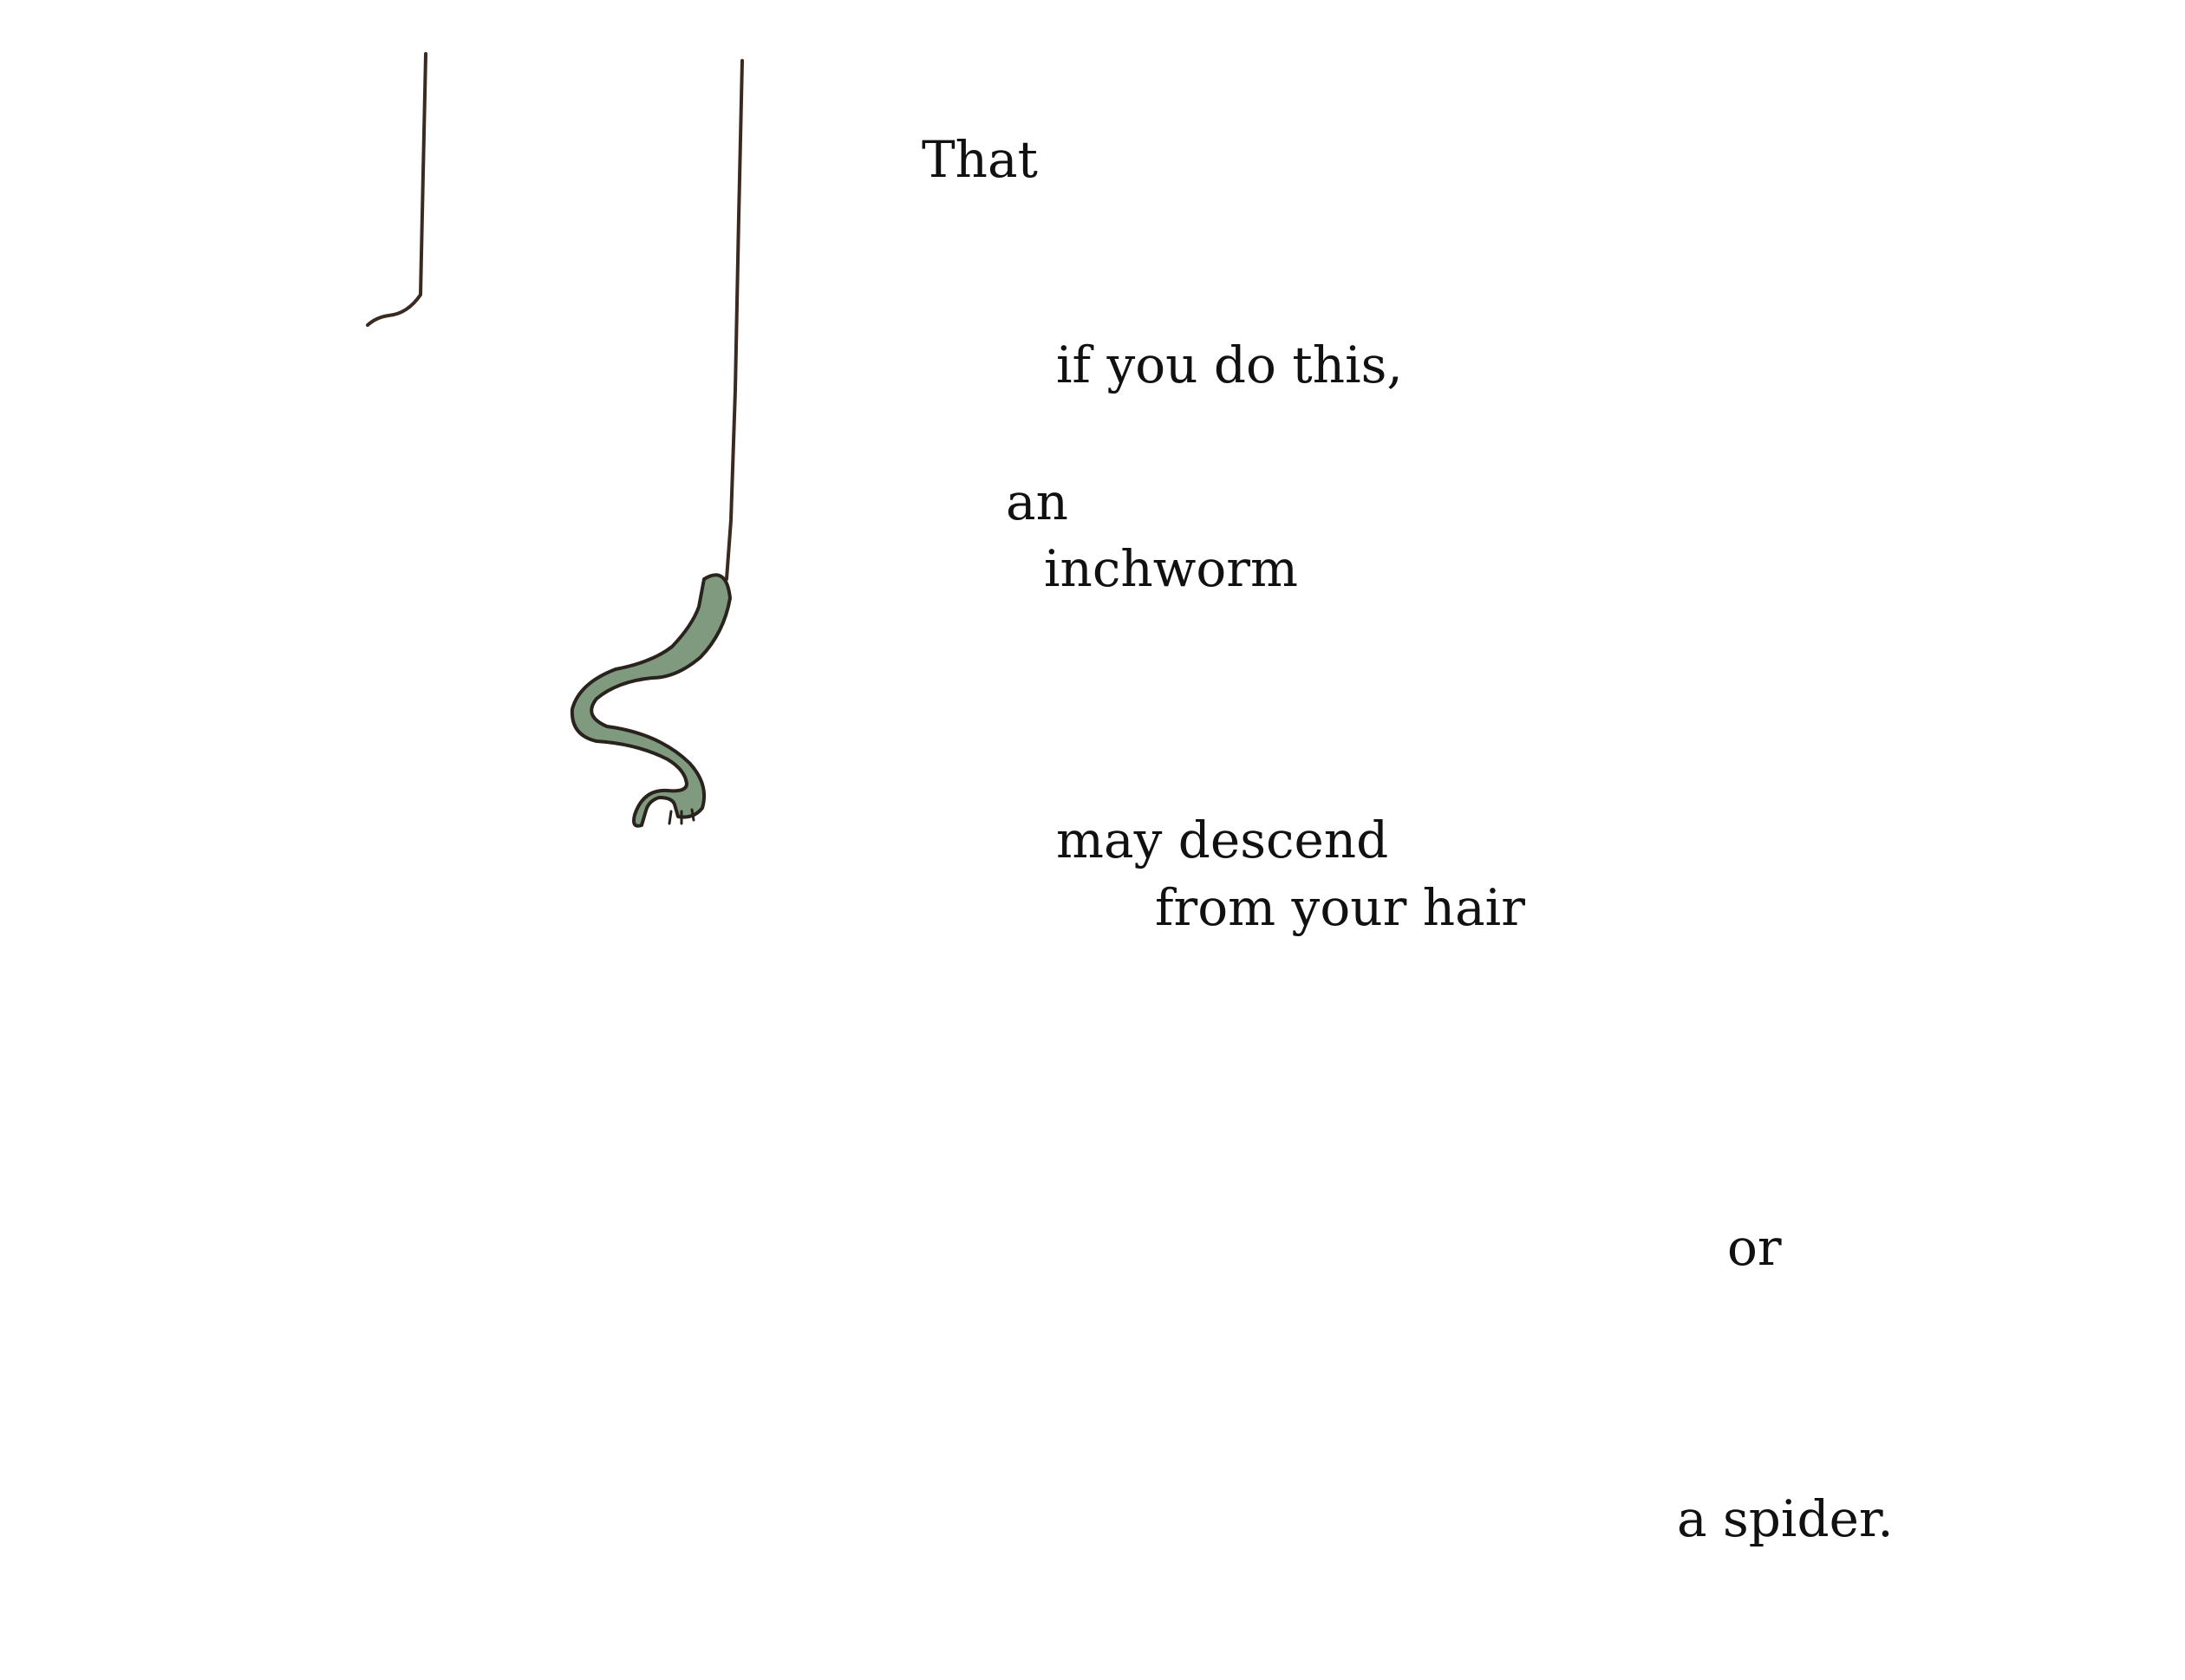 The width and height of the screenshot is (2185, 1680). Describe the element at coordinates (980, 159) in the screenshot. I see `poem-line-that: That` at that location.